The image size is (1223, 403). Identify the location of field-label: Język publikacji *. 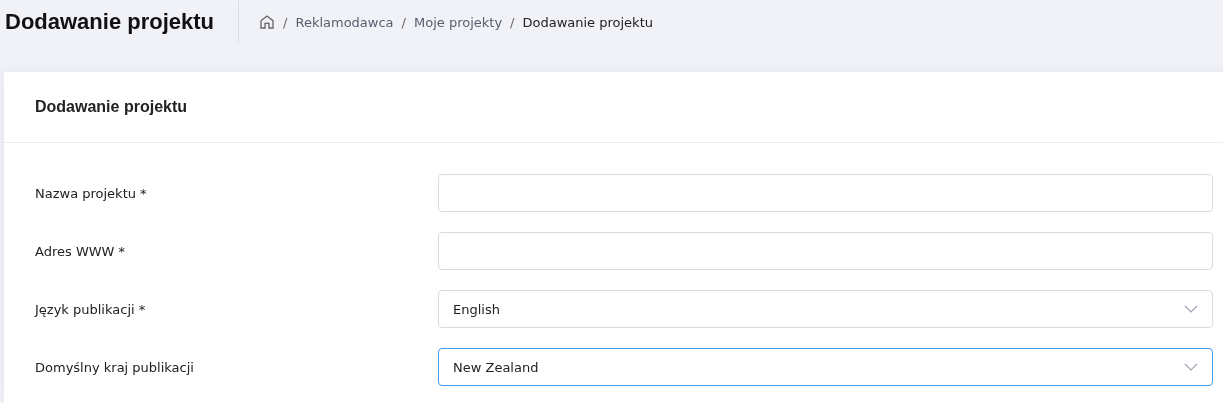
(91, 309).